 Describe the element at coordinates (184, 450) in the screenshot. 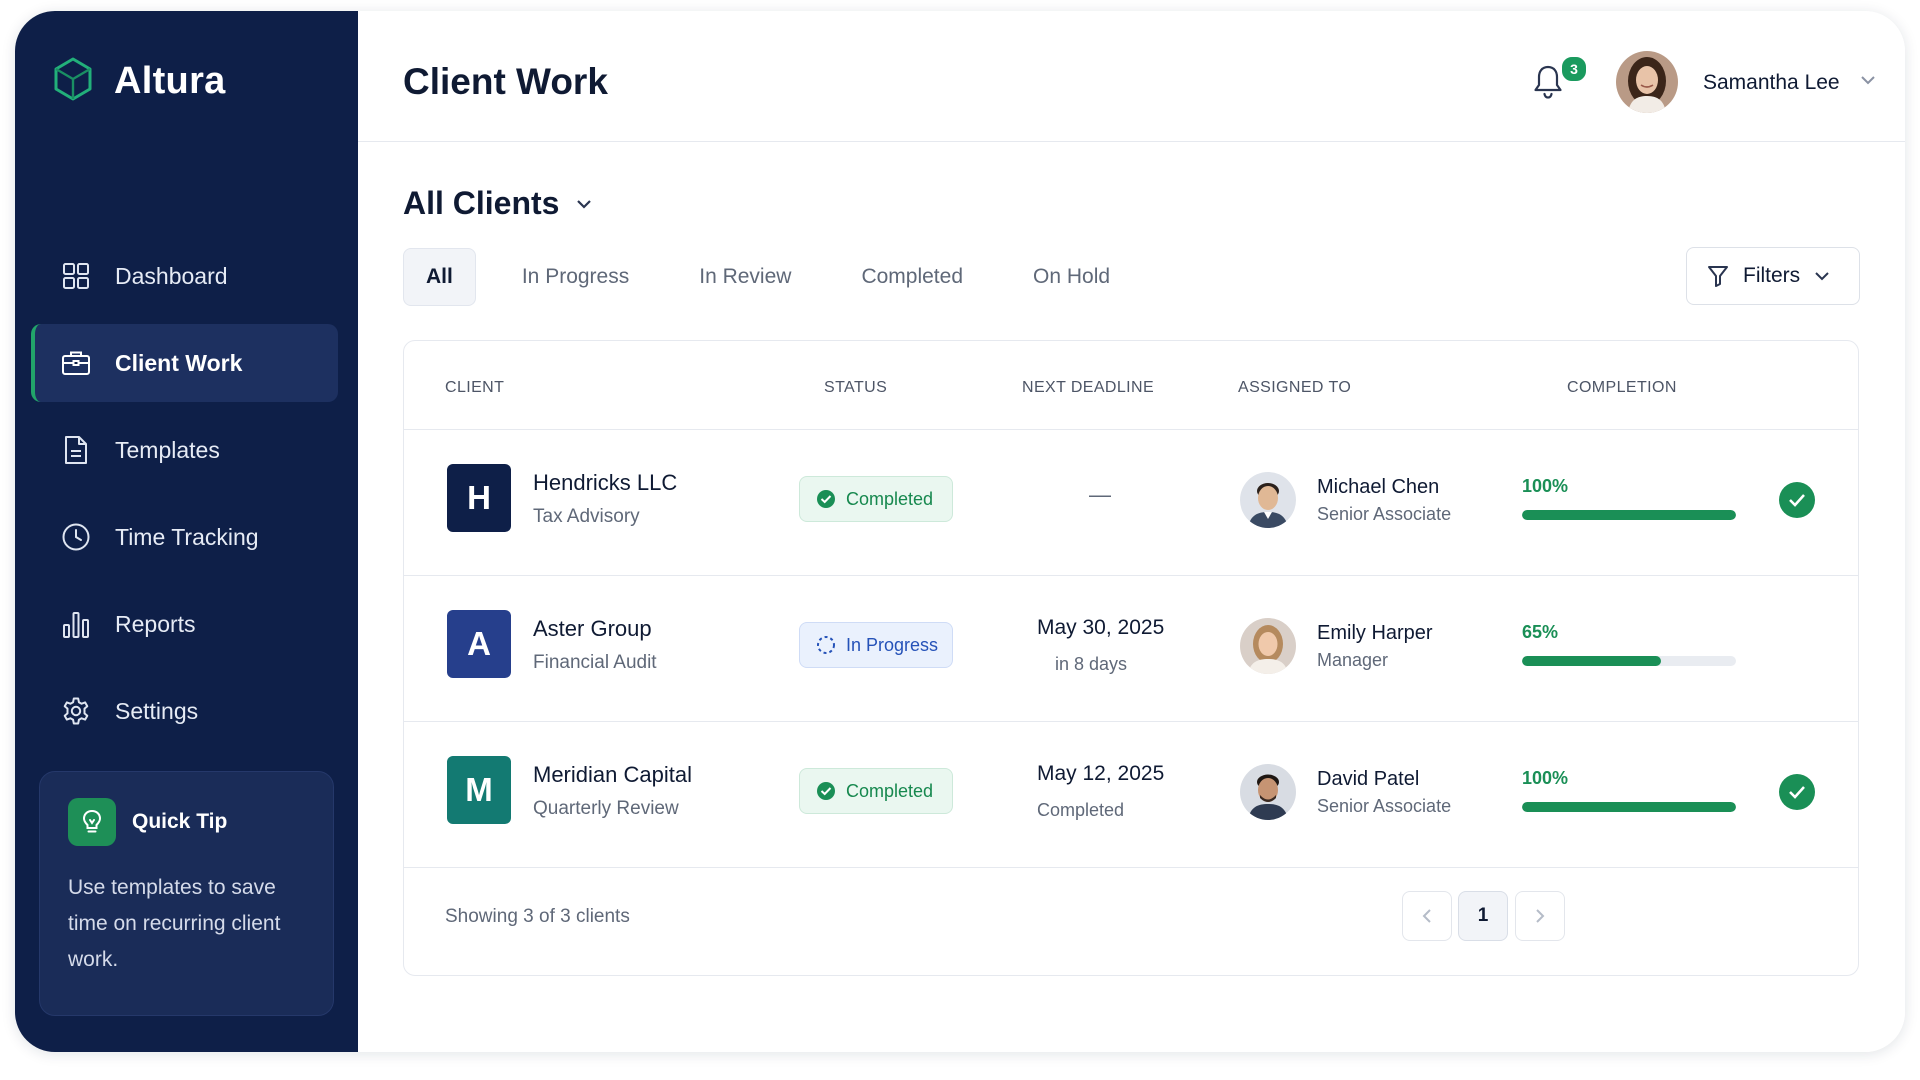

I see `sidebar-item-templates: Templates` at that location.